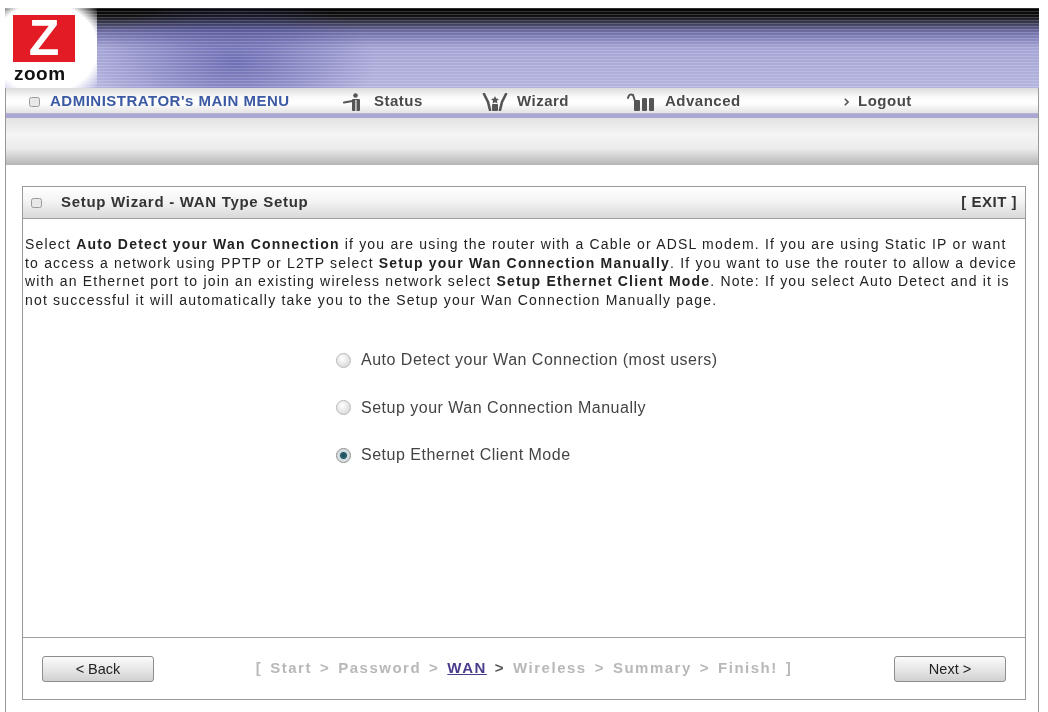 This screenshot has width=1048, height=712. What do you see at coordinates (44, 38) in the screenshot?
I see `logo-mark: Z` at bounding box center [44, 38].